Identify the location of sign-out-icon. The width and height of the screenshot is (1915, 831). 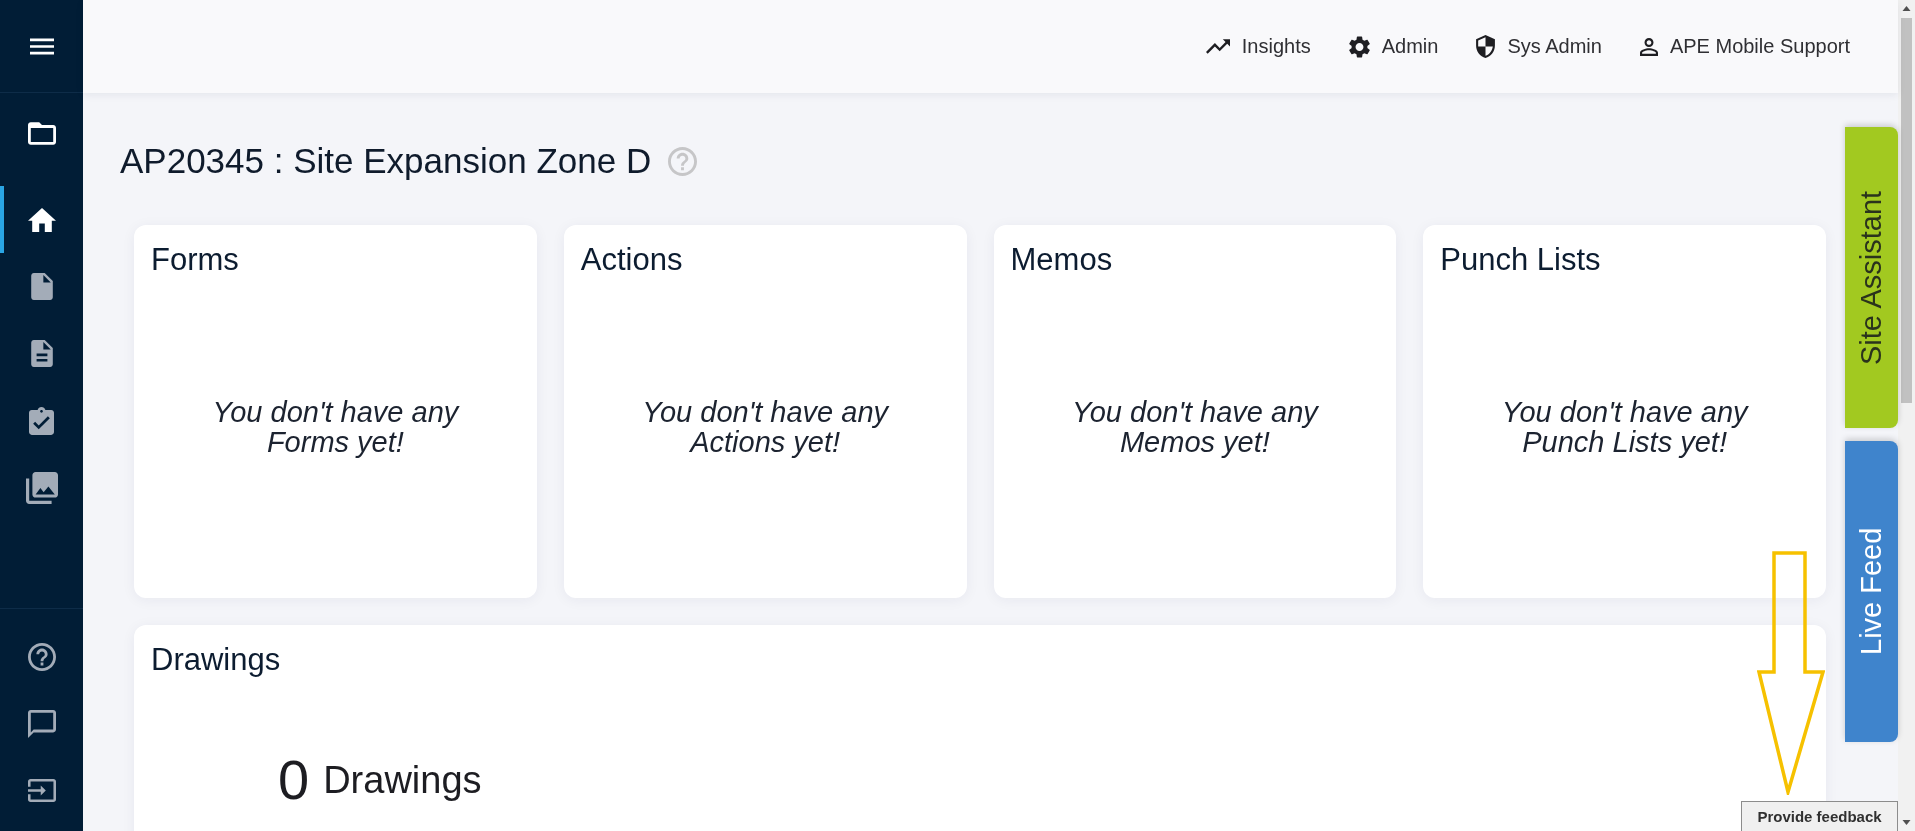
(41, 790).